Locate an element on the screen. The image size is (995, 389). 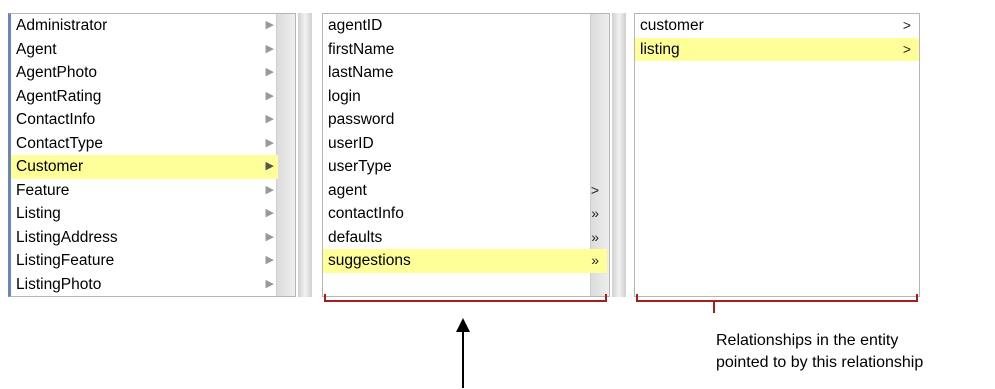
entity-item: ContactInfo ▶ is located at coordinates (144, 120).